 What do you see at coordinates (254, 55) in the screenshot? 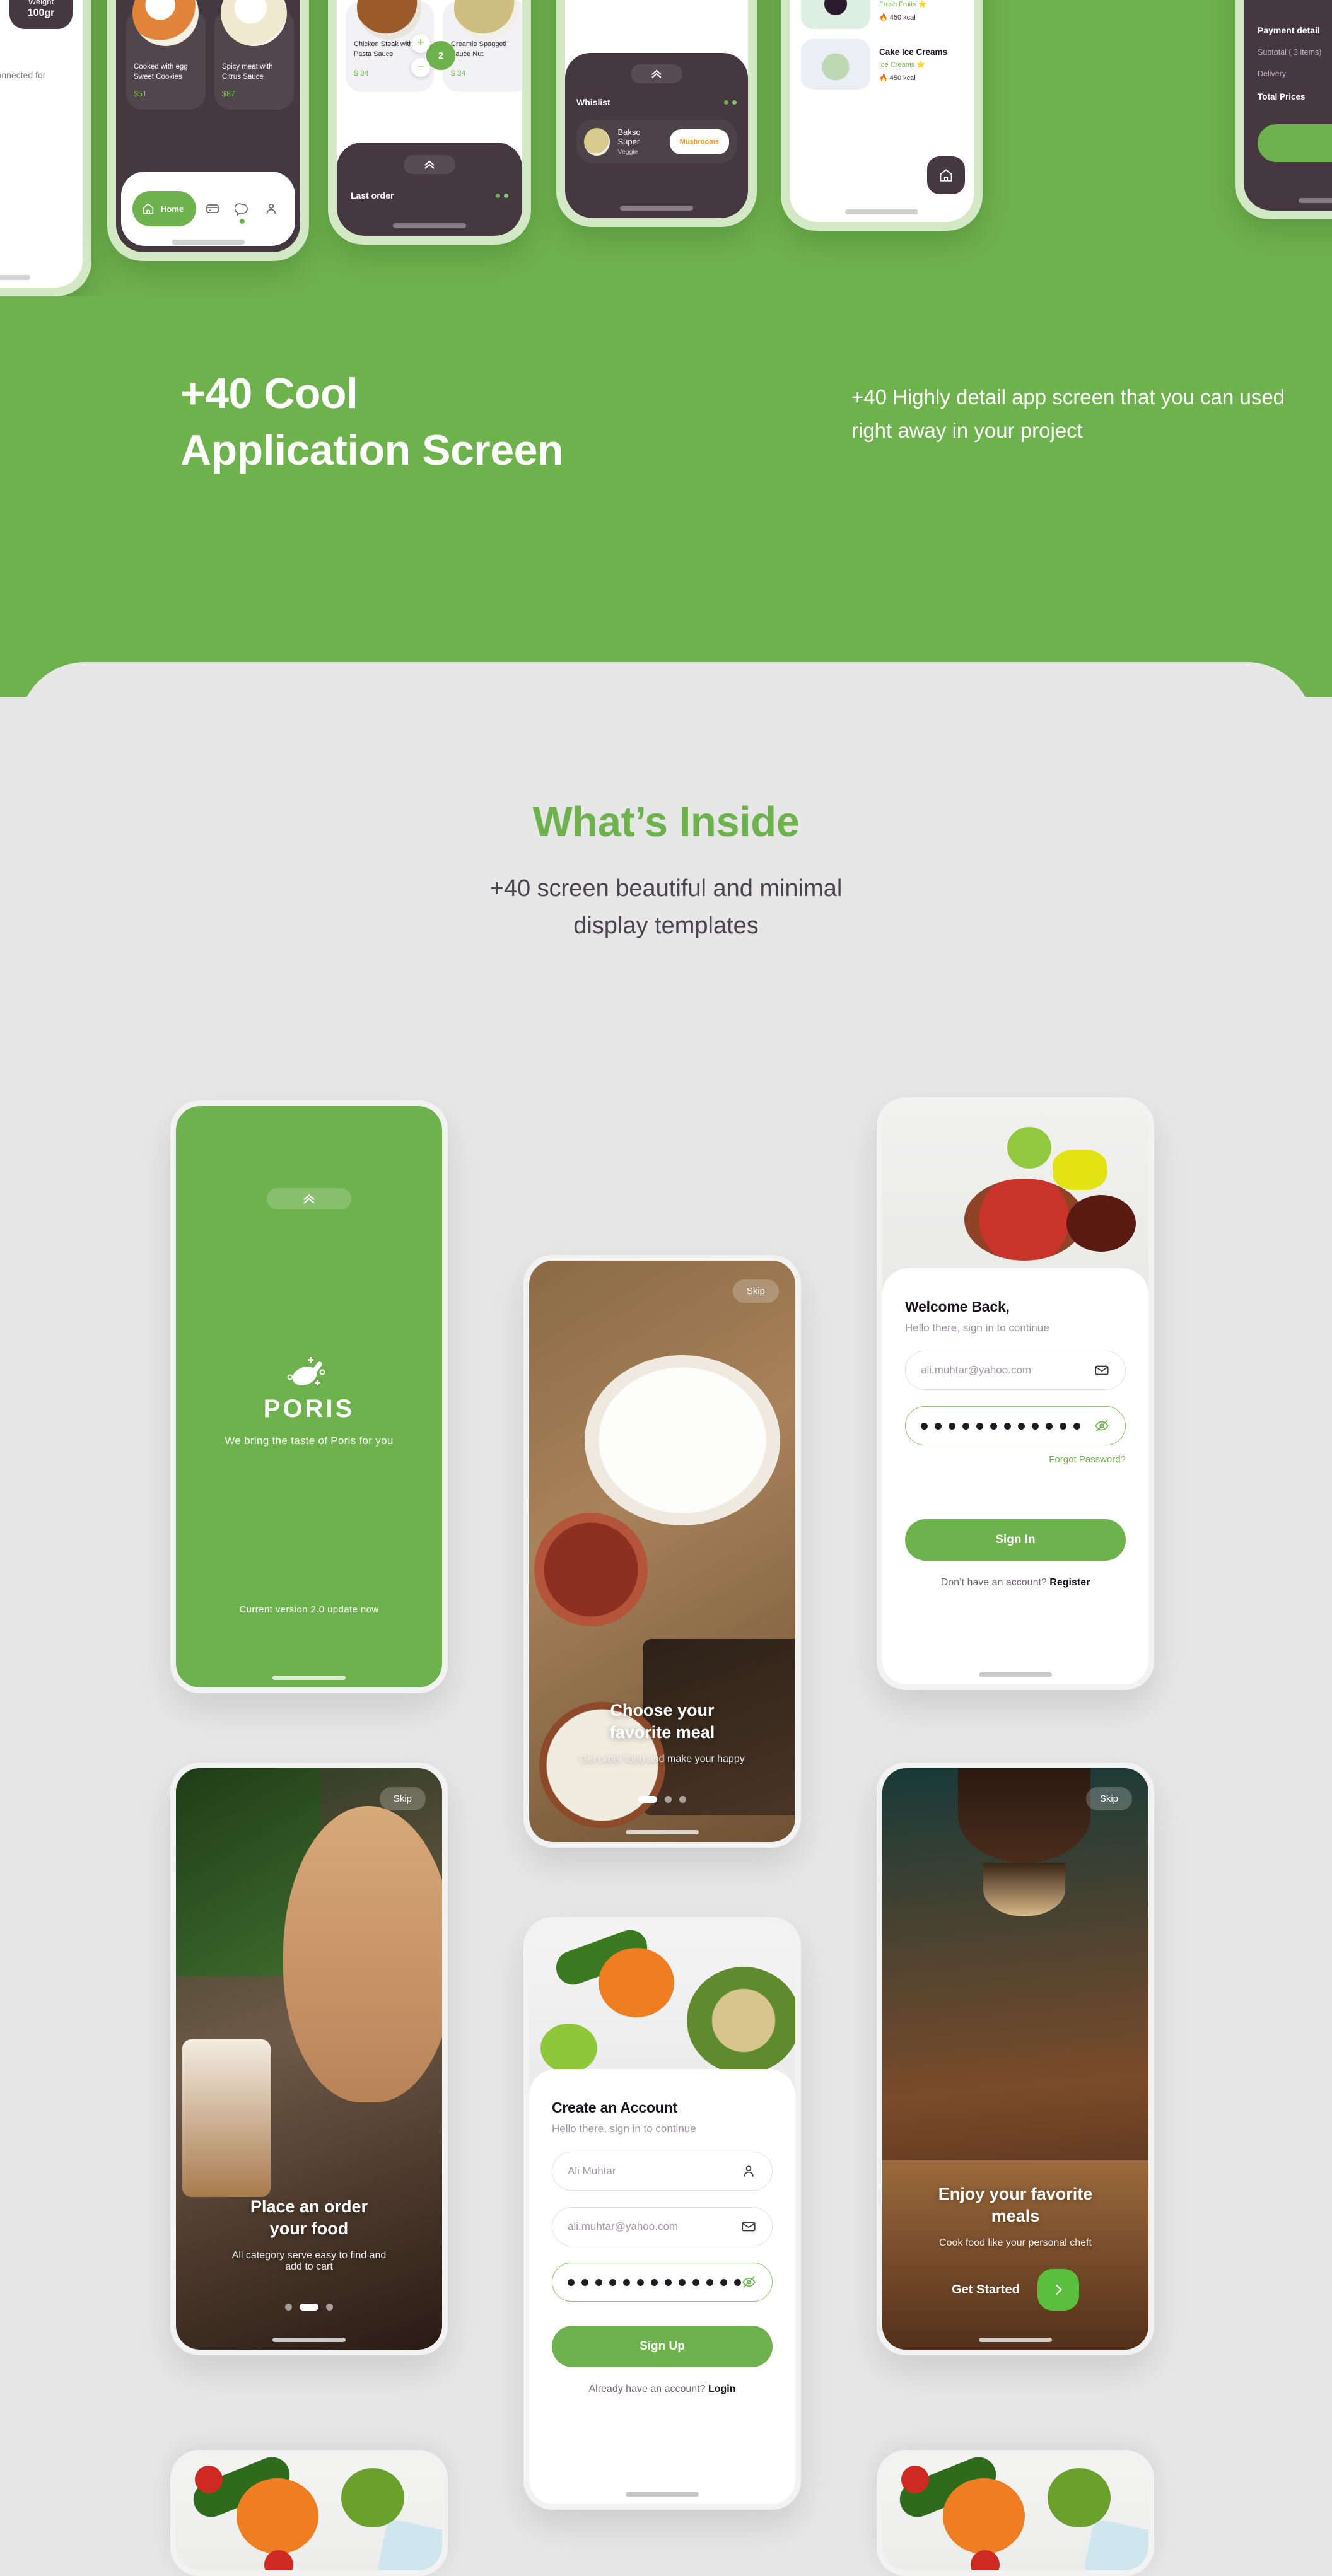
I see `food-card: Spicy meat with Citrus Sauce $87` at bounding box center [254, 55].